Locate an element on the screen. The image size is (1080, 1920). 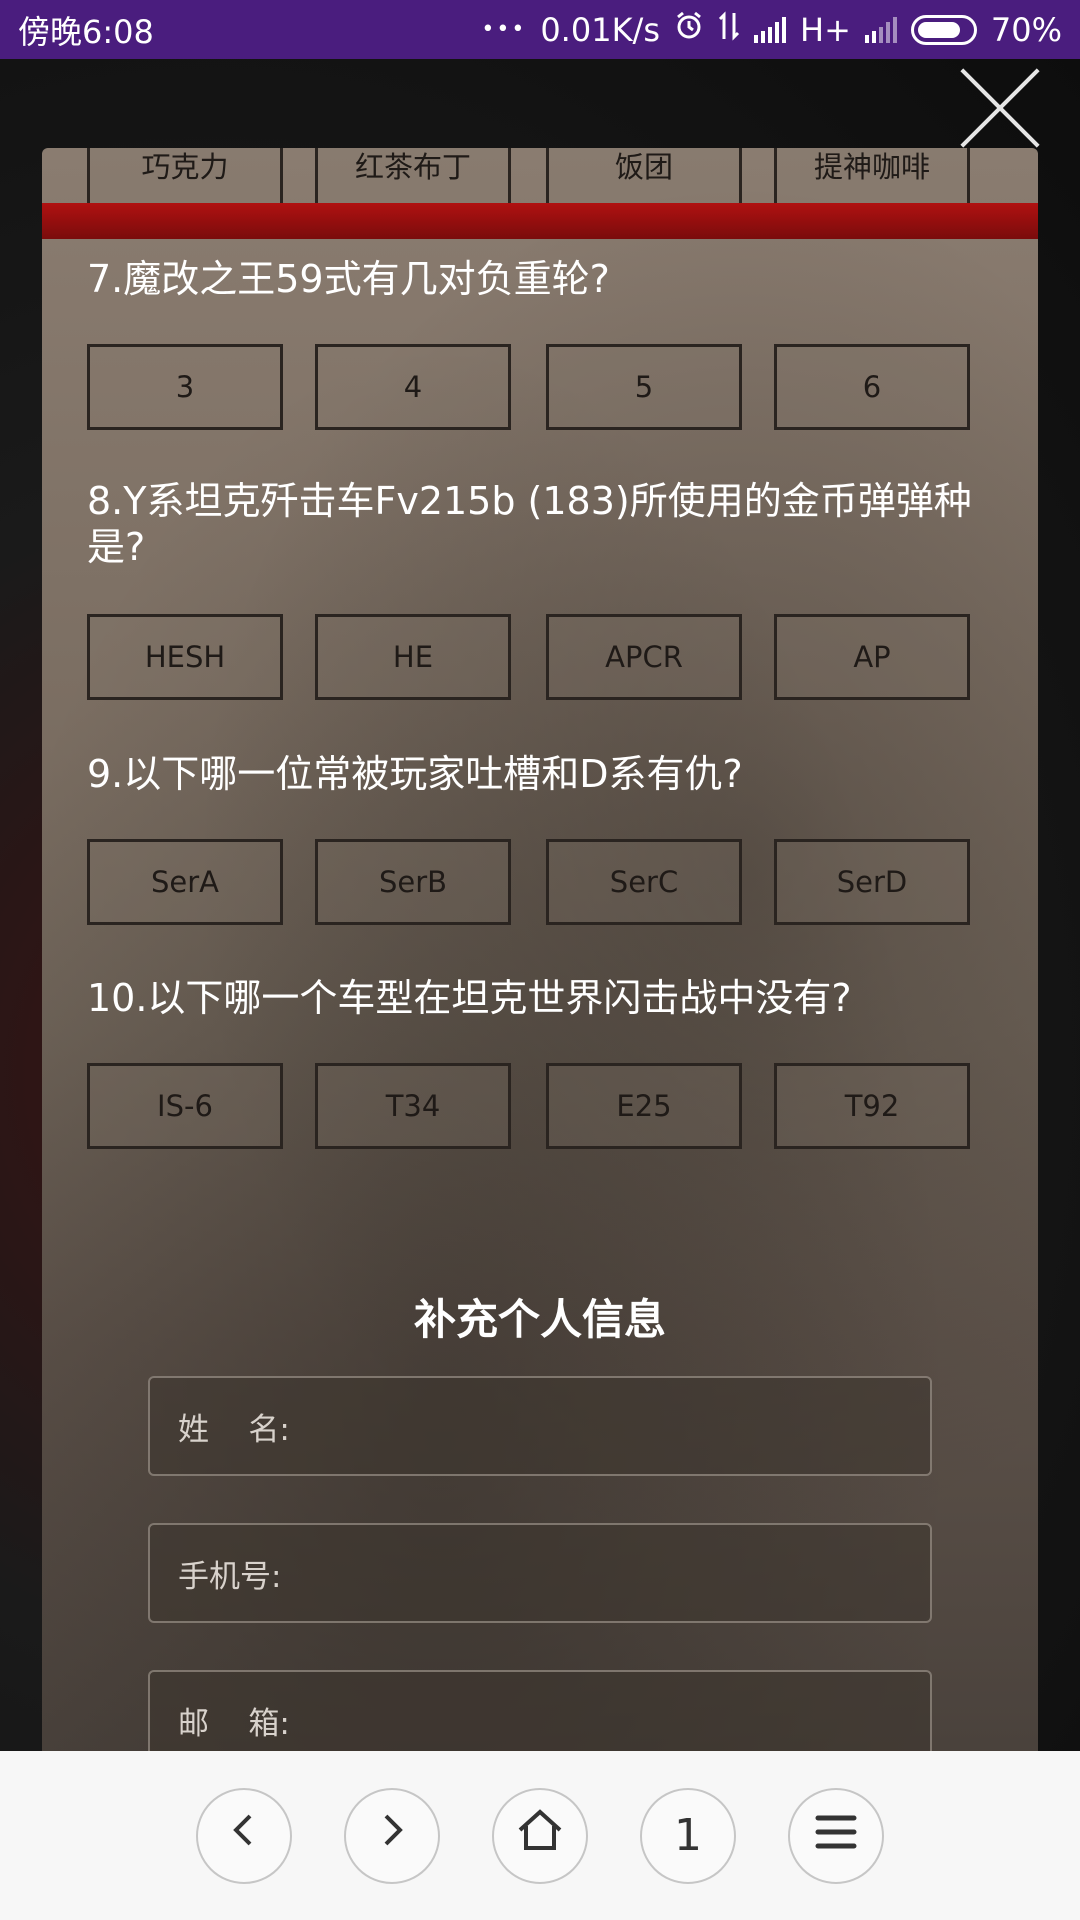
option-button: 4 is located at coordinates (413, 387).